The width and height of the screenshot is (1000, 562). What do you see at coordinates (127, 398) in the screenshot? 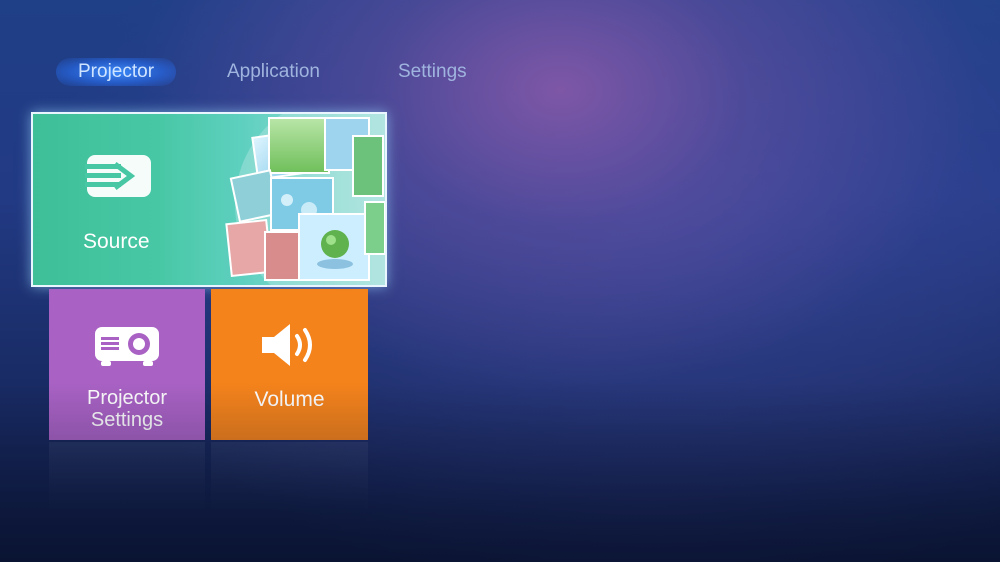
I see `projector-settings-label-line1: Projector` at bounding box center [127, 398].